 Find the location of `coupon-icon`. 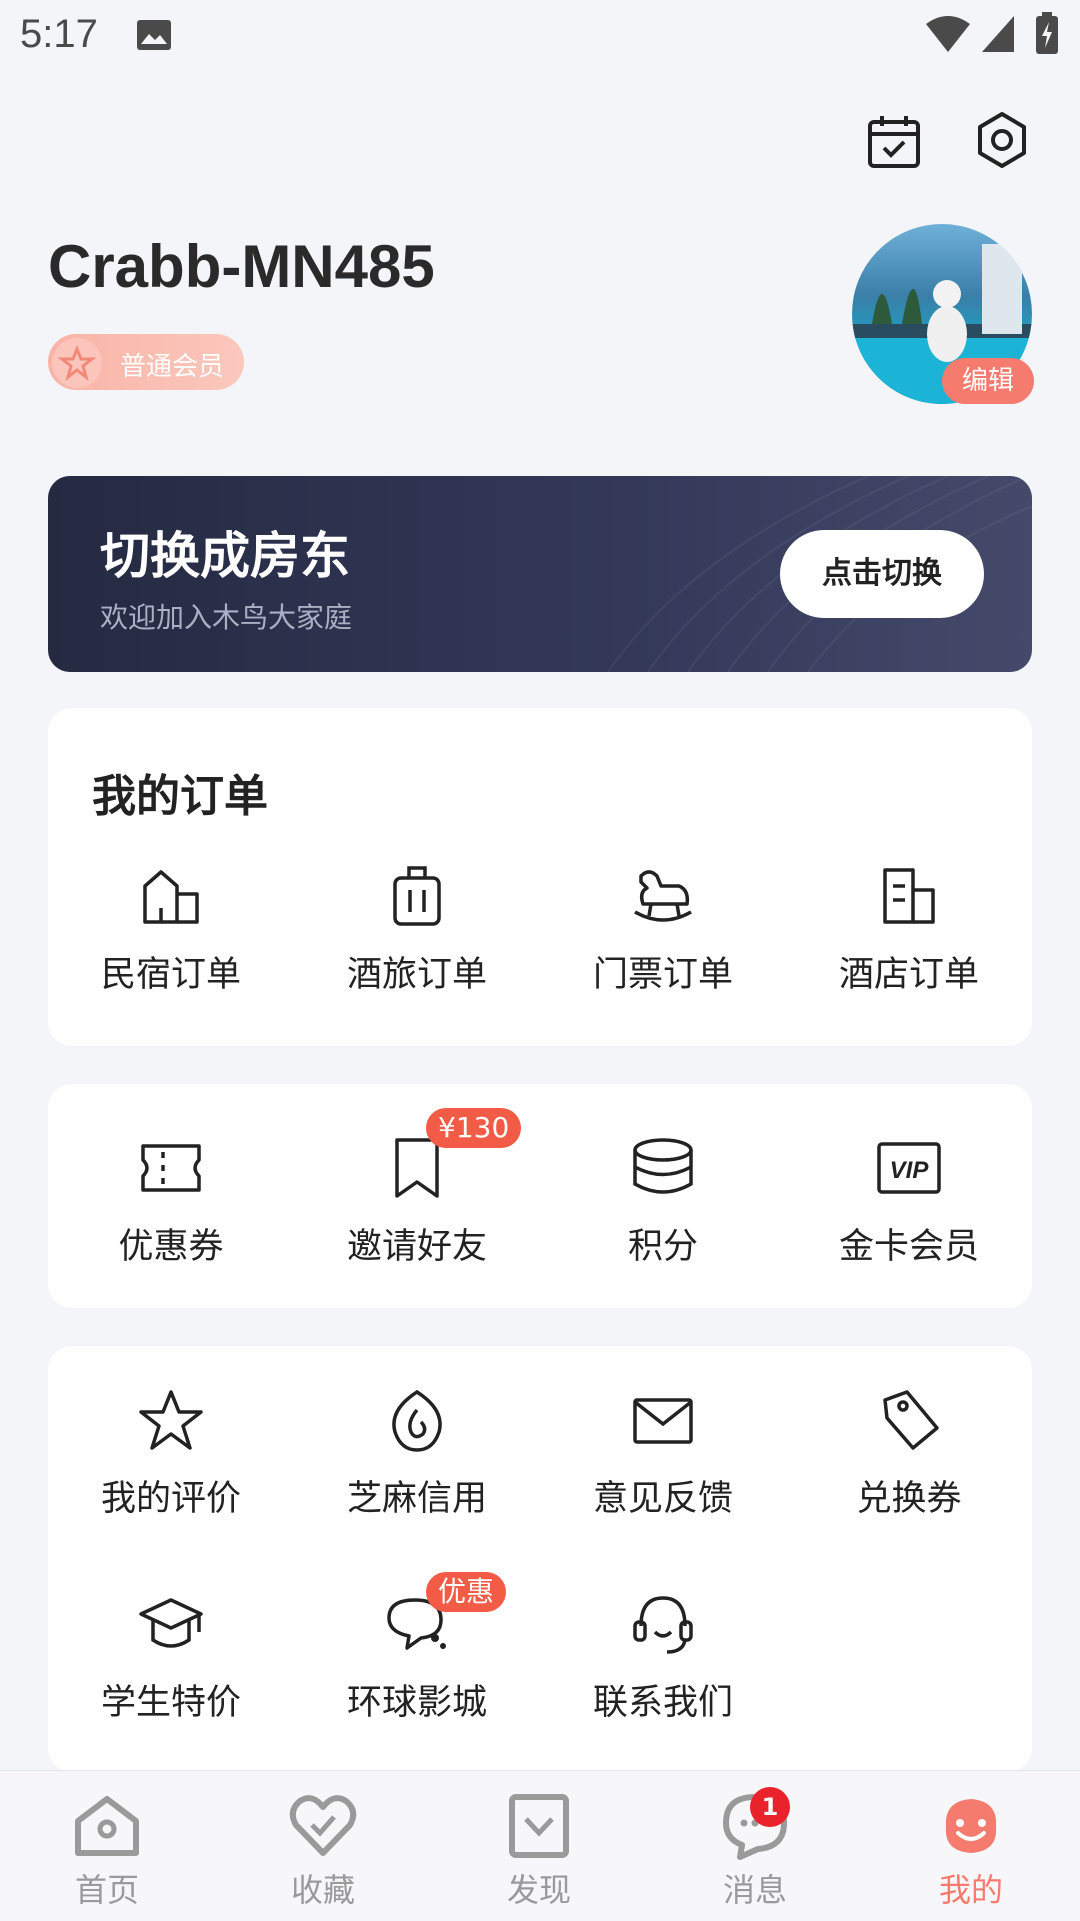

coupon-icon is located at coordinates (171, 1168).